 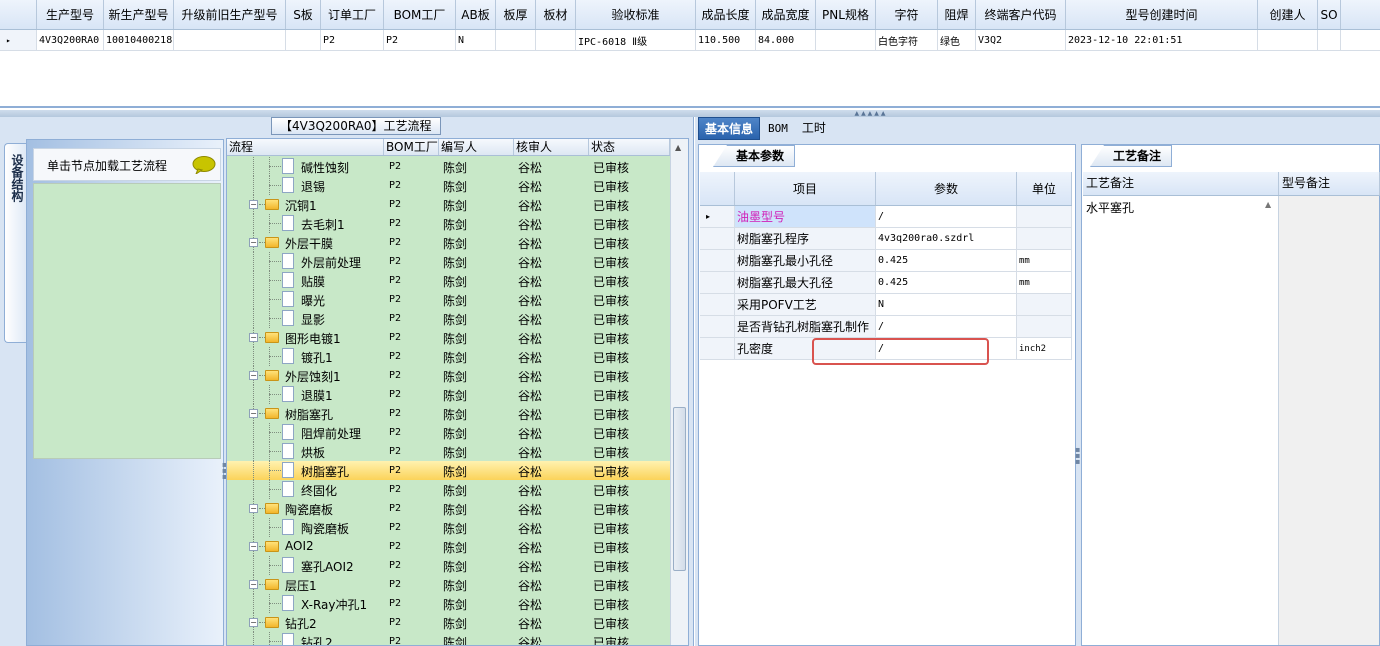 I want to click on hint-box: 单击节点加载工艺流程, so click(x=127, y=164).